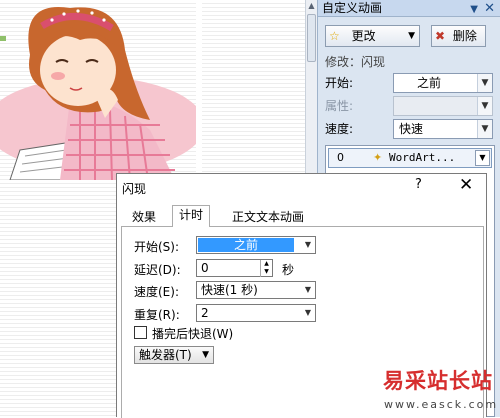 The height and width of the screenshot is (418, 500). What do you see at coordinates (205, 355) in the screenshot?
I see `double-chevron-down-icon: ▼` at bounding box center [205, 355].